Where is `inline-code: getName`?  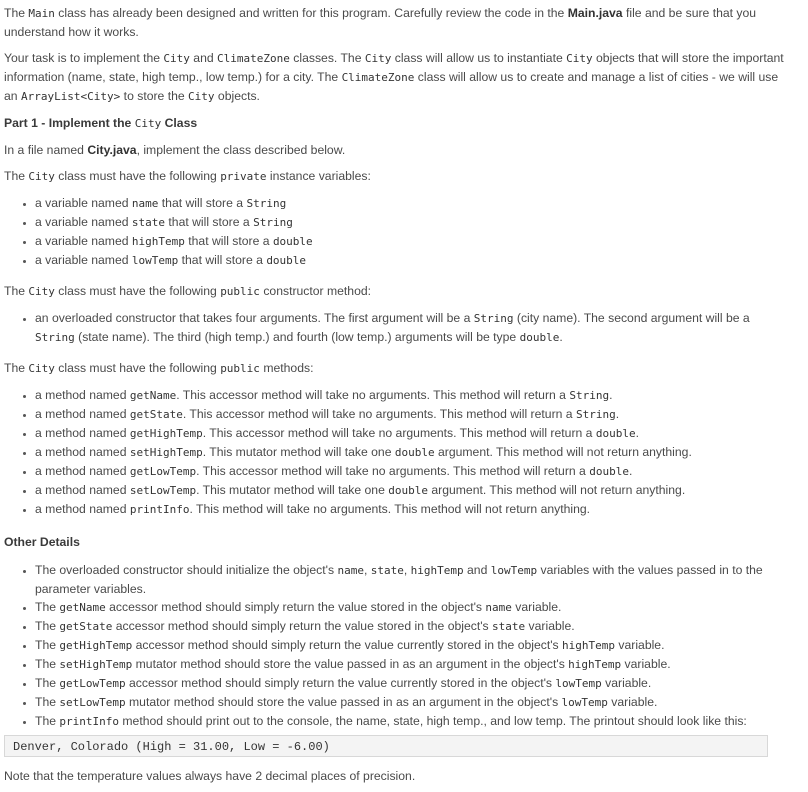
inline-code: getName is located at coordinates (153, 395).